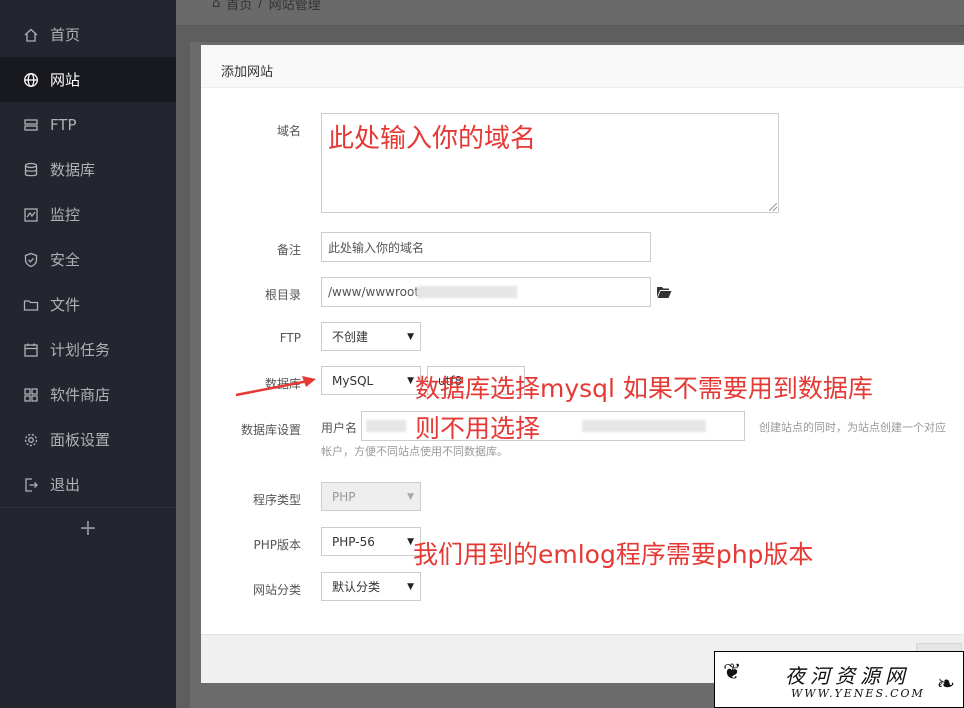  What do you see at coordinates (65, 35) in the screenshot?
I see `sidebar-item-label: 首页` at bounding box center [65, 35].